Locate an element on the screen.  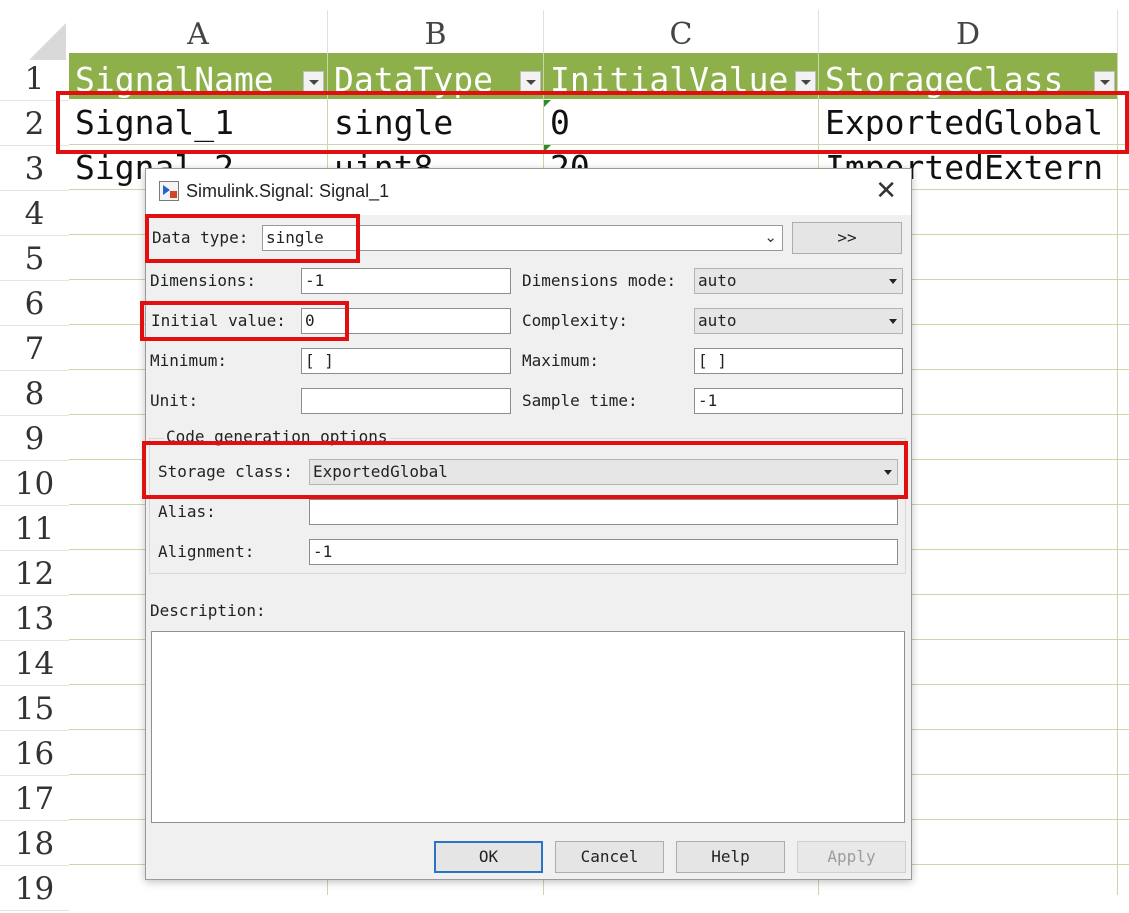
row-header-9: 9 is located at coordinates (34, 438).